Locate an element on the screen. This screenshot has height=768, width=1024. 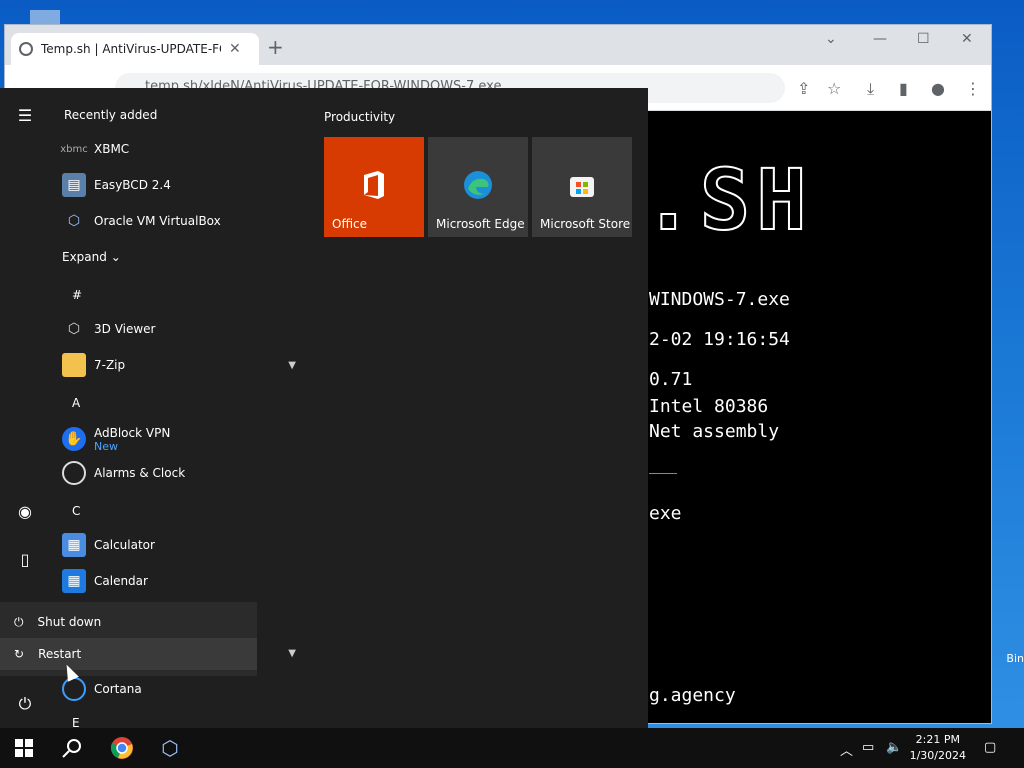
app-label: 7-Zip is located at coordinates (110, 365).